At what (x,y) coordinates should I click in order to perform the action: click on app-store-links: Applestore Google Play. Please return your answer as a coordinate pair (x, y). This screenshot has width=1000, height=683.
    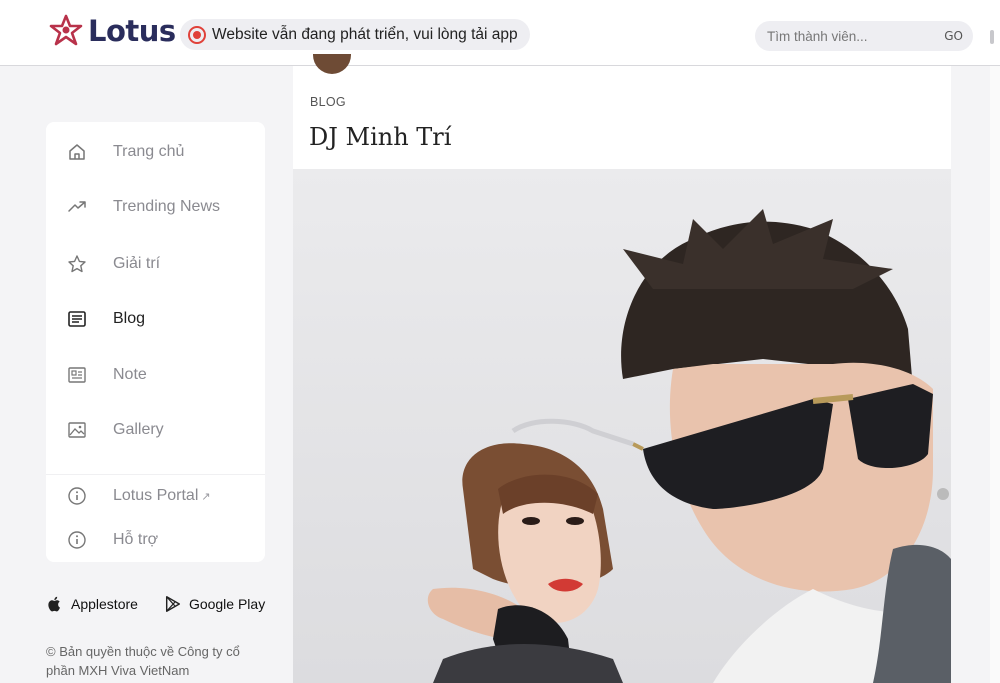
    Looking at the image, I should click on (168, 604).